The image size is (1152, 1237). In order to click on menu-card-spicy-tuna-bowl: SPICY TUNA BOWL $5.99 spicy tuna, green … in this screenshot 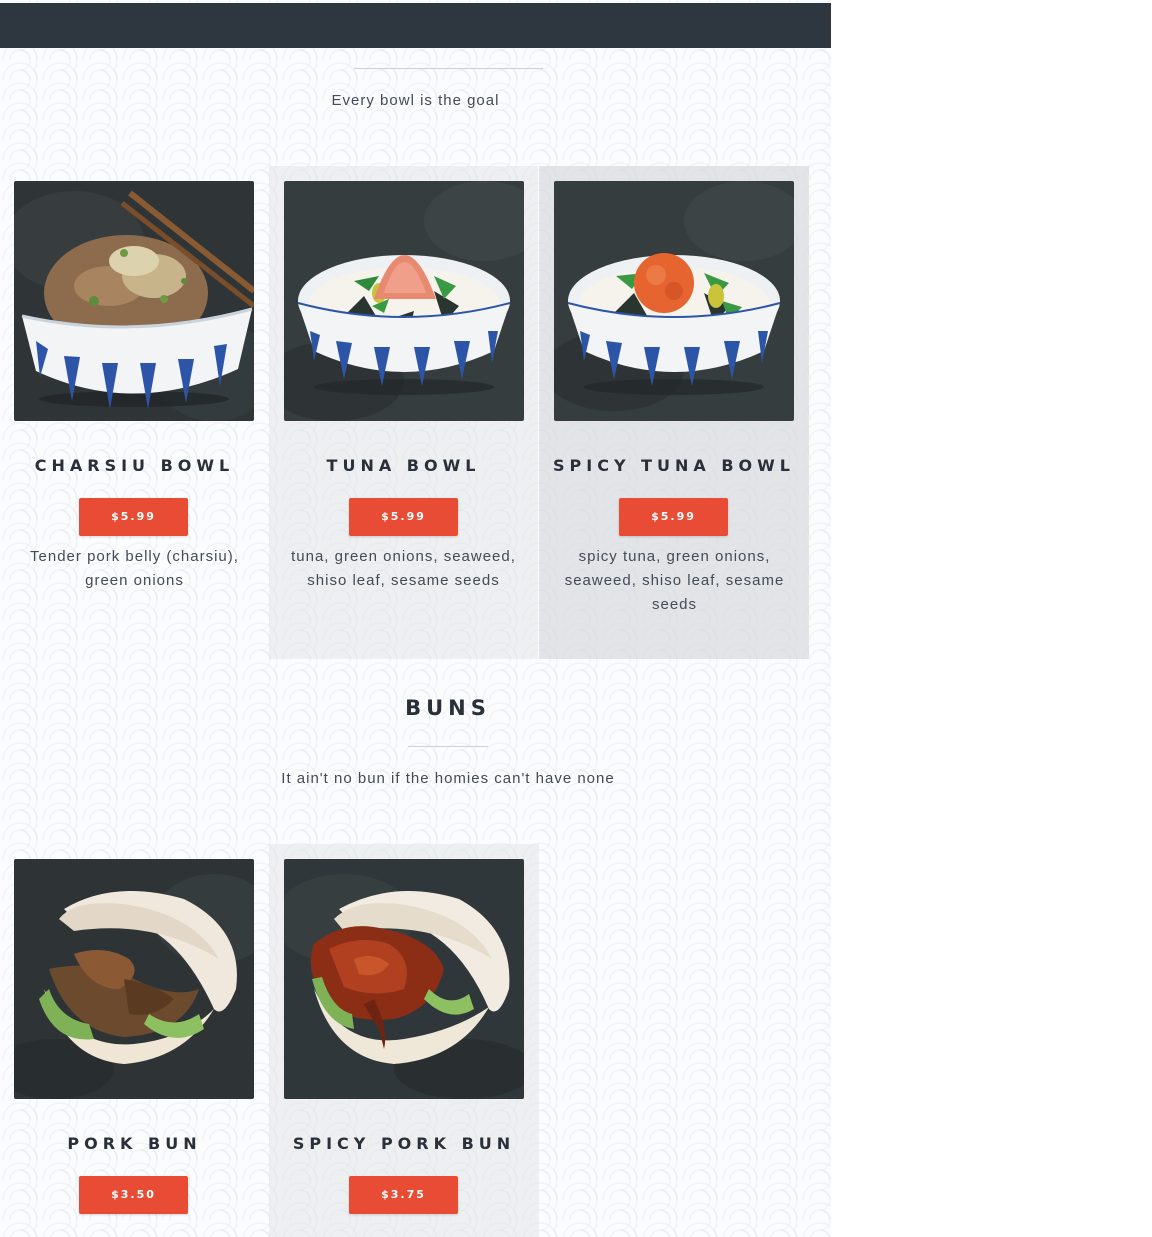, I will do `click(674, 412)`.